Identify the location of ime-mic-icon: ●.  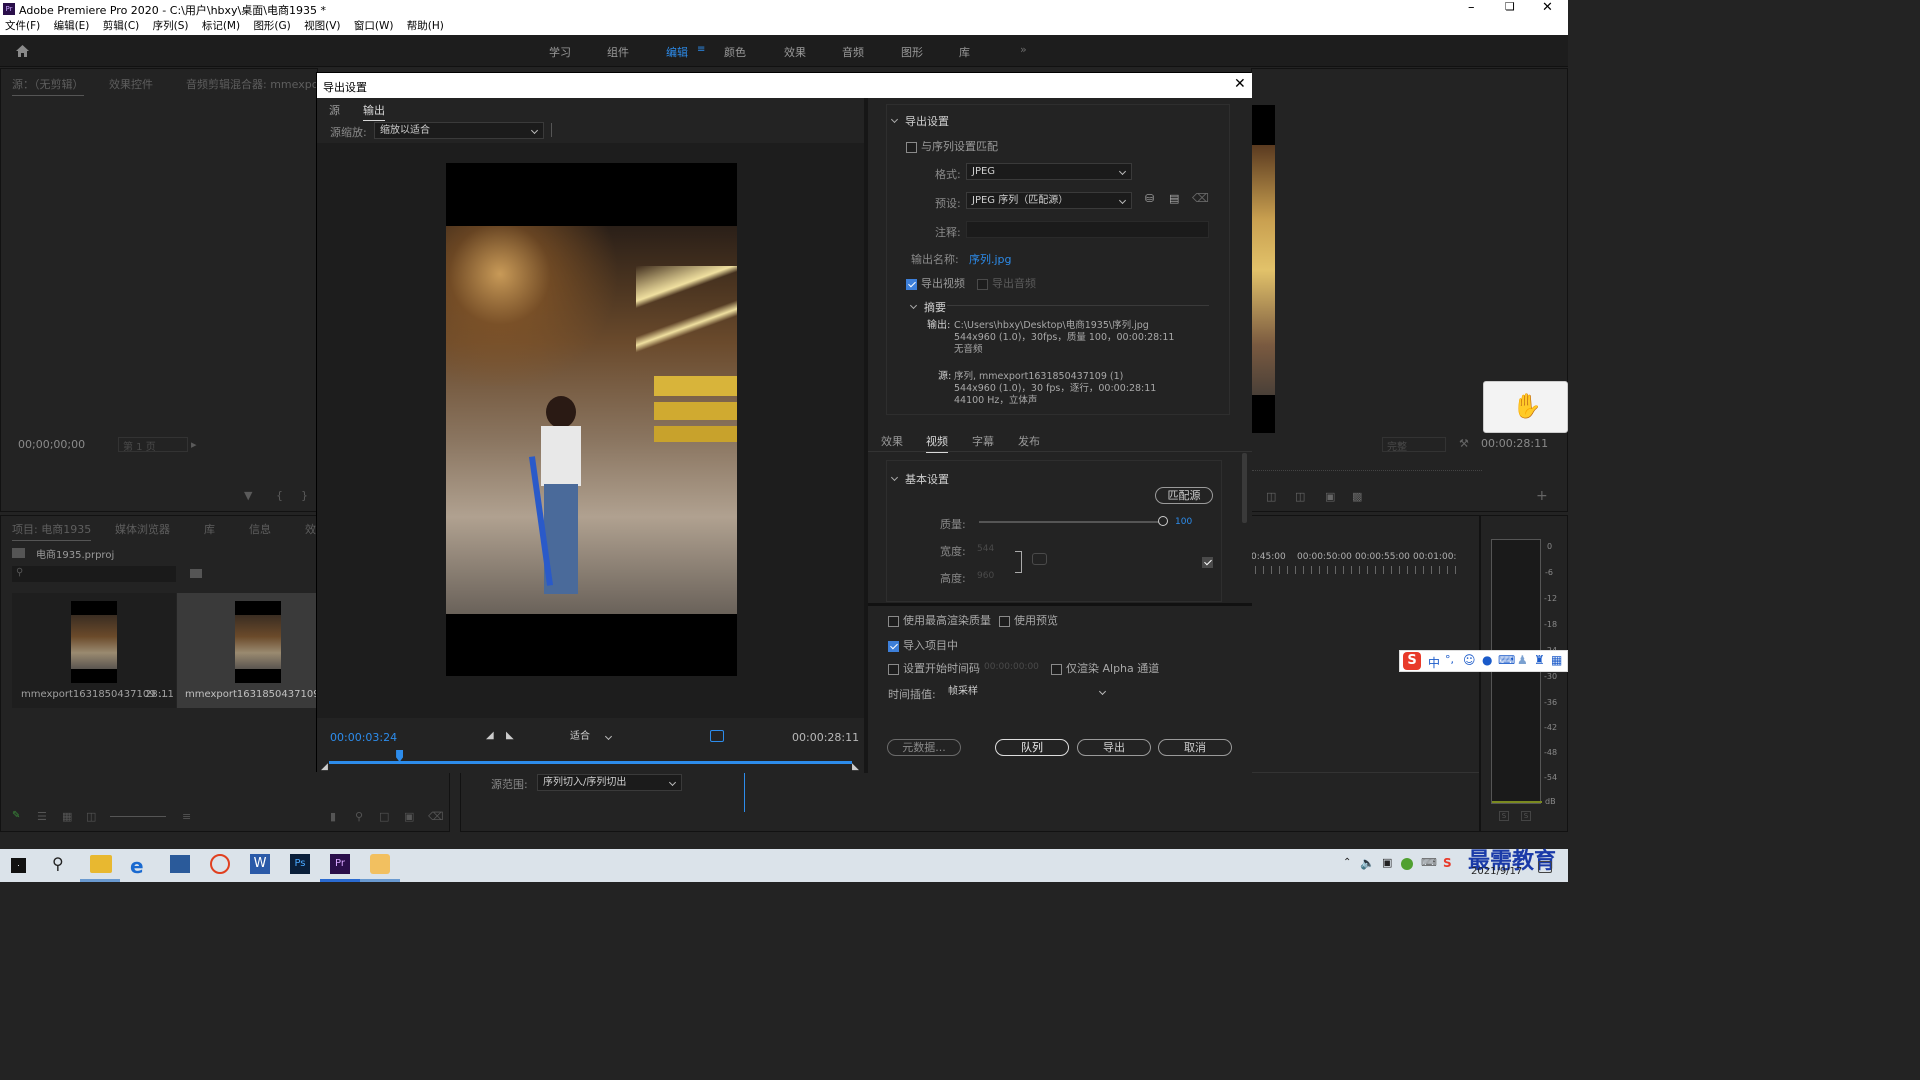
(1487, 660).